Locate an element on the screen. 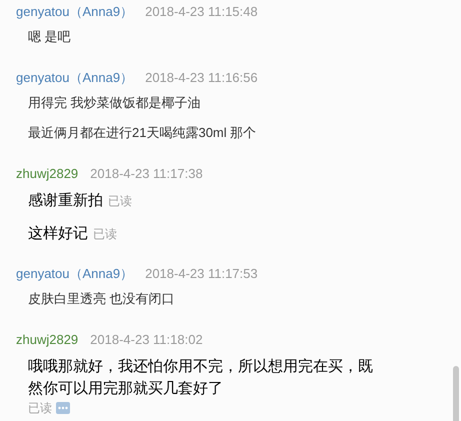 This screenshot has height=421, width=461. message-time: 2018-4-23 11:16:56 is located at coordinates (201, 78).